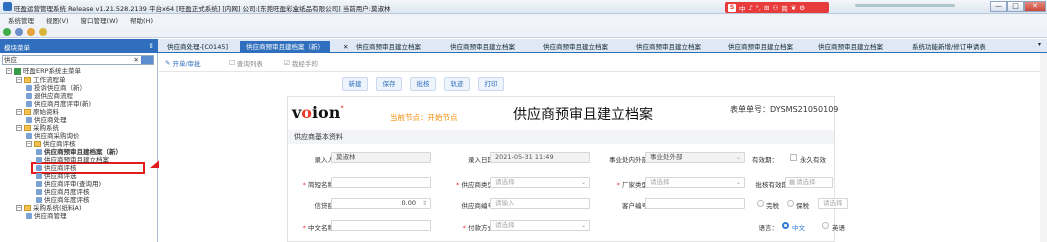 This screenshot has height=242, width=1047. What do you see at coordinates (56, 176) in the screenshot?
I see `tree-node: 供应商评选` at bounding box center [56, 176].